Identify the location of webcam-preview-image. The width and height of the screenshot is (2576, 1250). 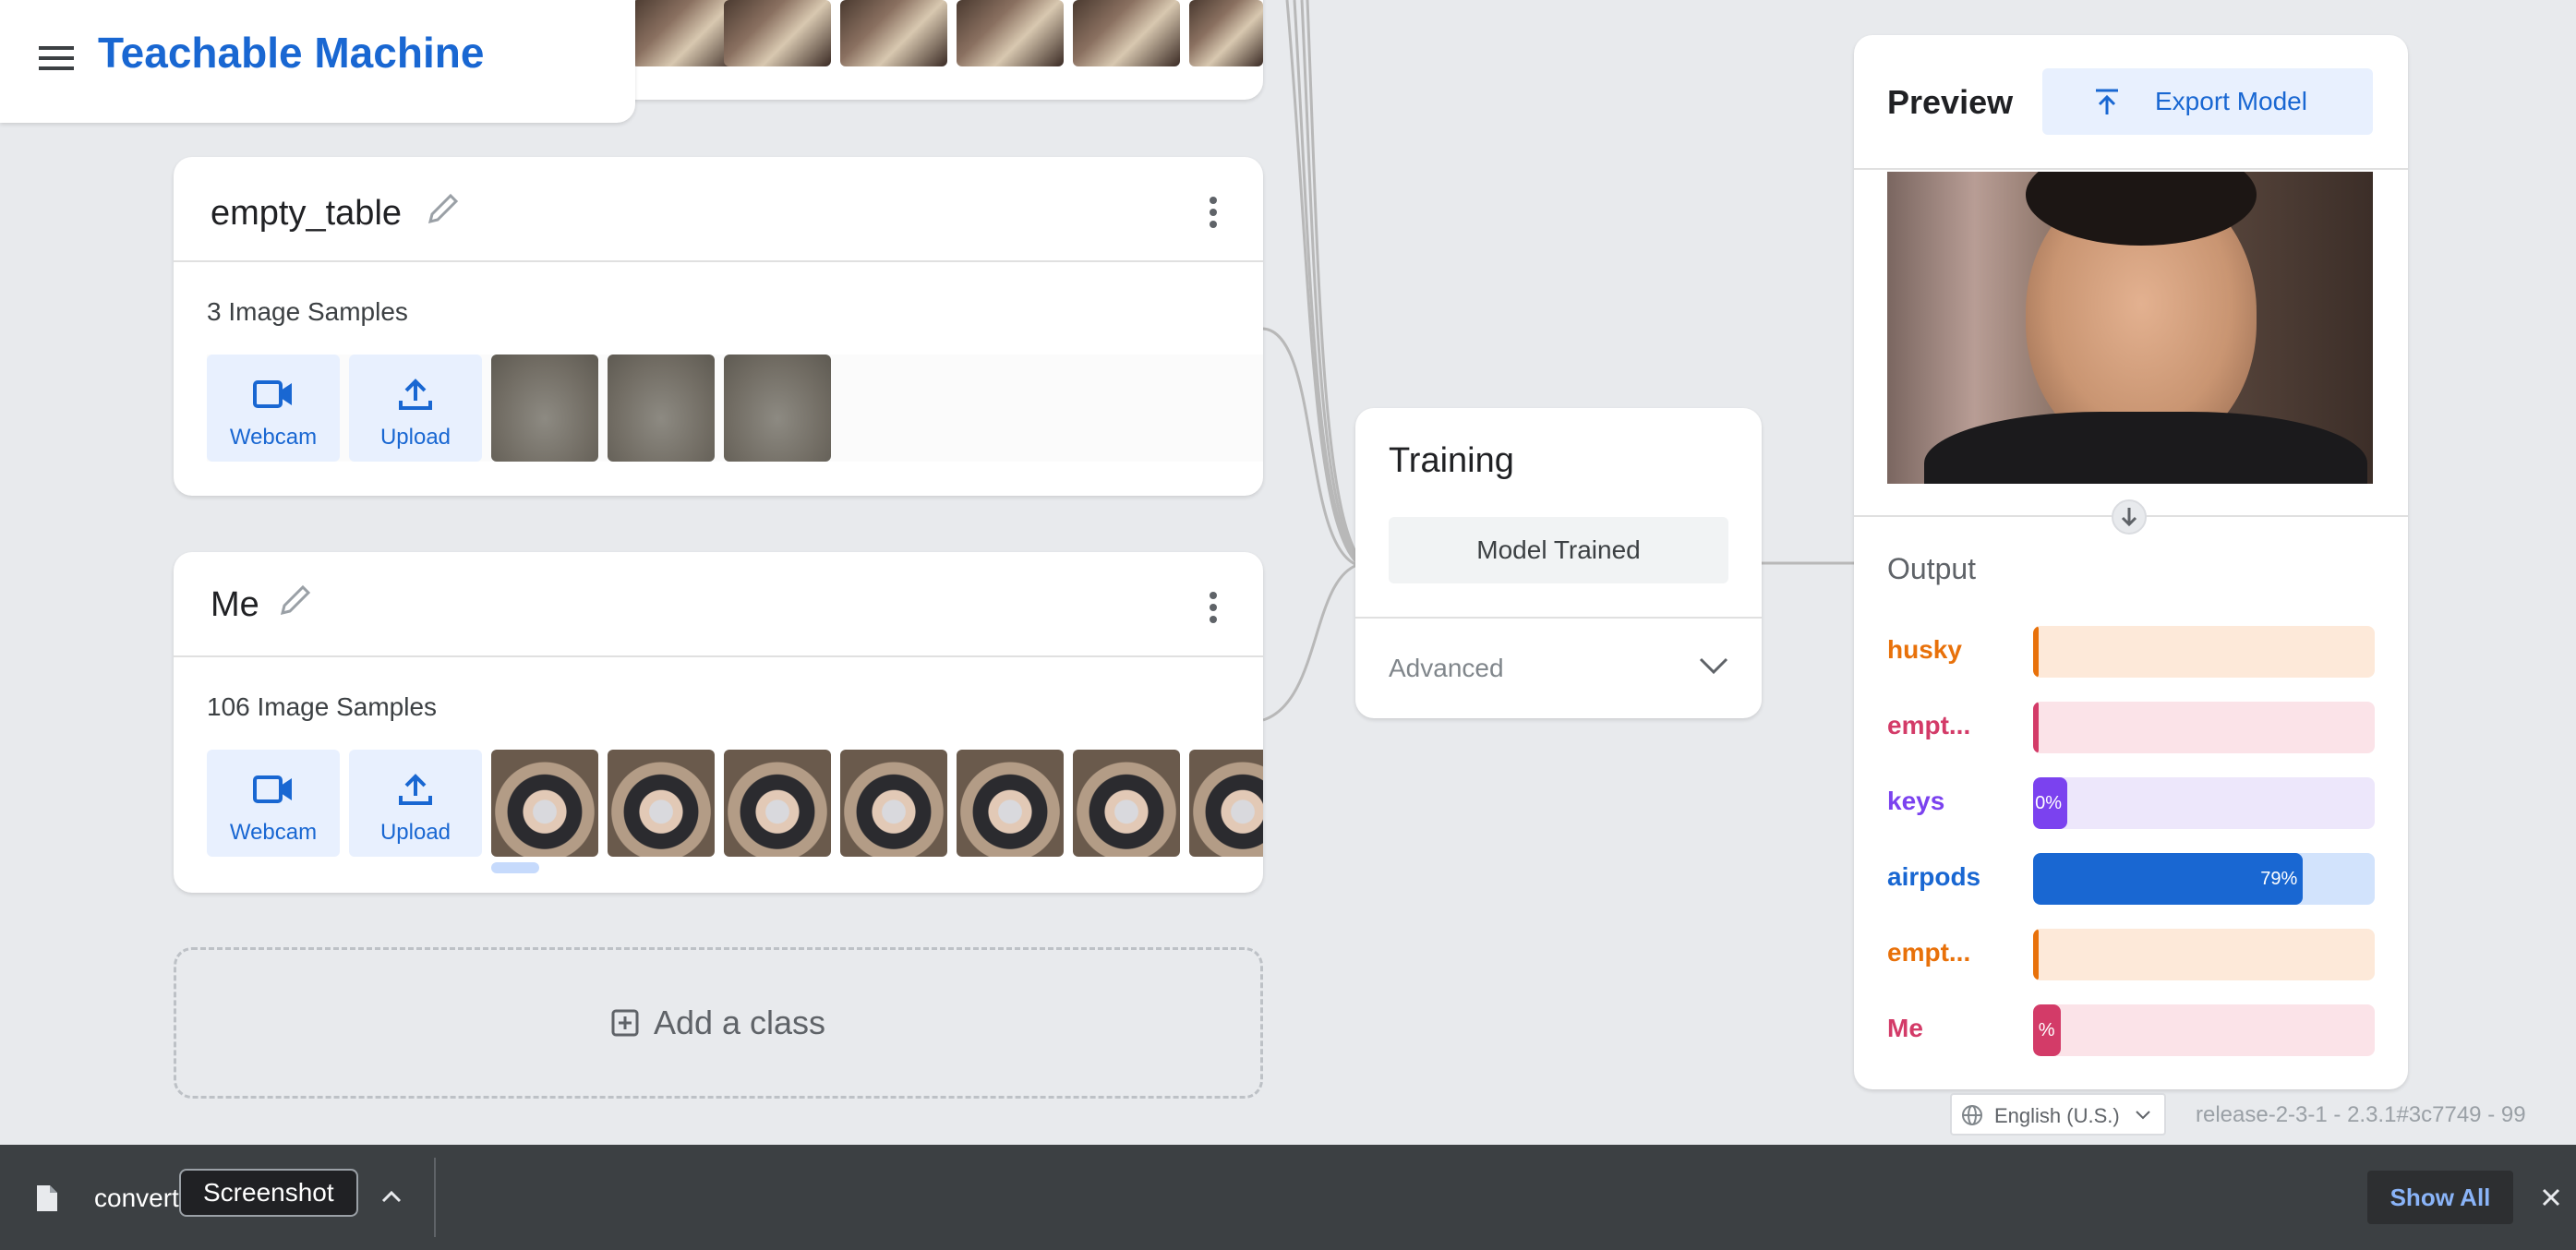
(2130, 328).